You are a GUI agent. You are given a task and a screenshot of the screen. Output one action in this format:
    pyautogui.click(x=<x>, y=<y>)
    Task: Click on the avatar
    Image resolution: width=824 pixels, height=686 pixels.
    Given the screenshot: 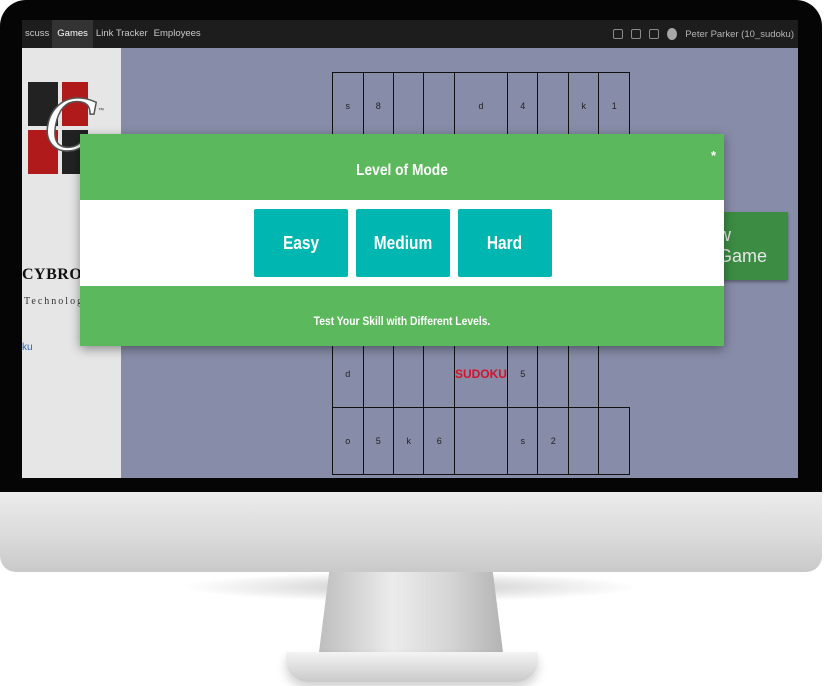 What is the action you would take?
    pyautogui.click(x=672, y=34)
    